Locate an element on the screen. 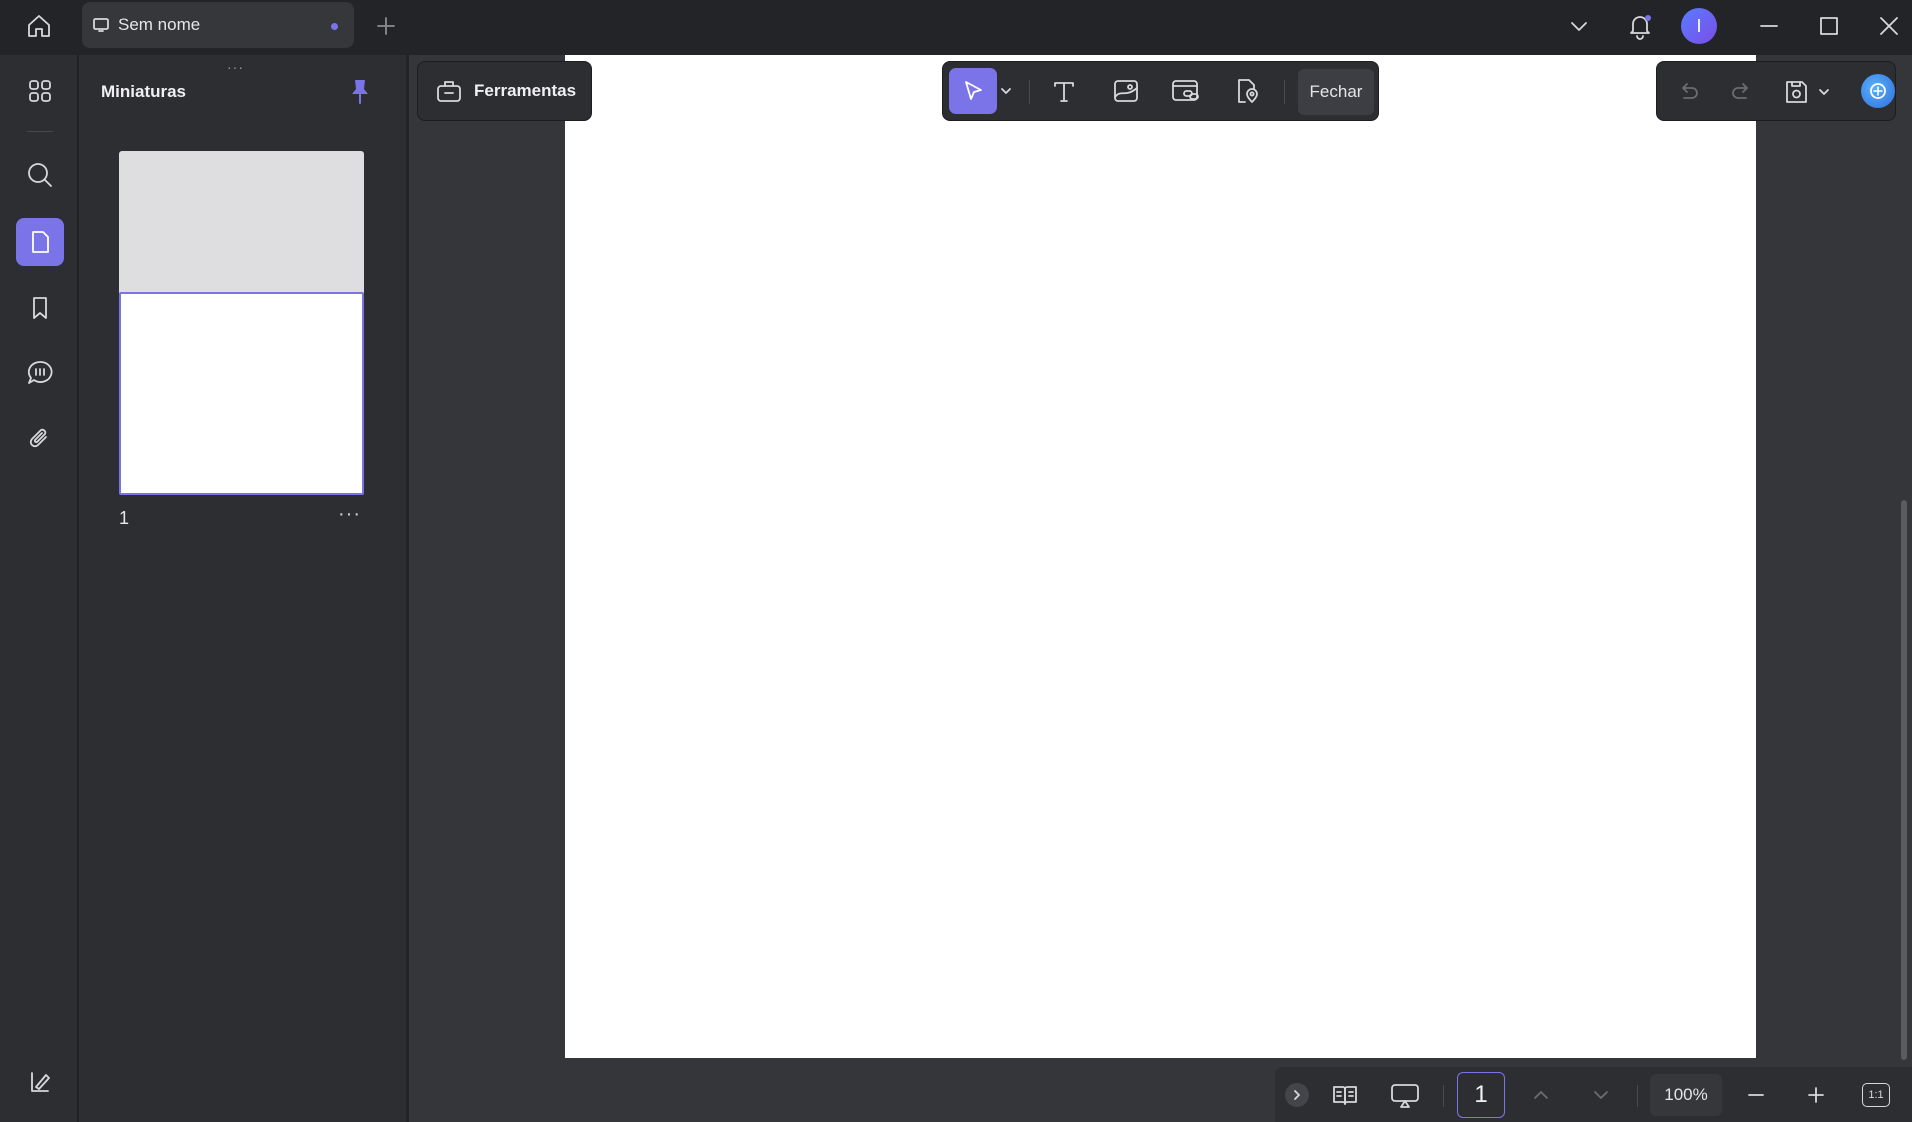  paperclip-icon is located at coordinates (38, 438).